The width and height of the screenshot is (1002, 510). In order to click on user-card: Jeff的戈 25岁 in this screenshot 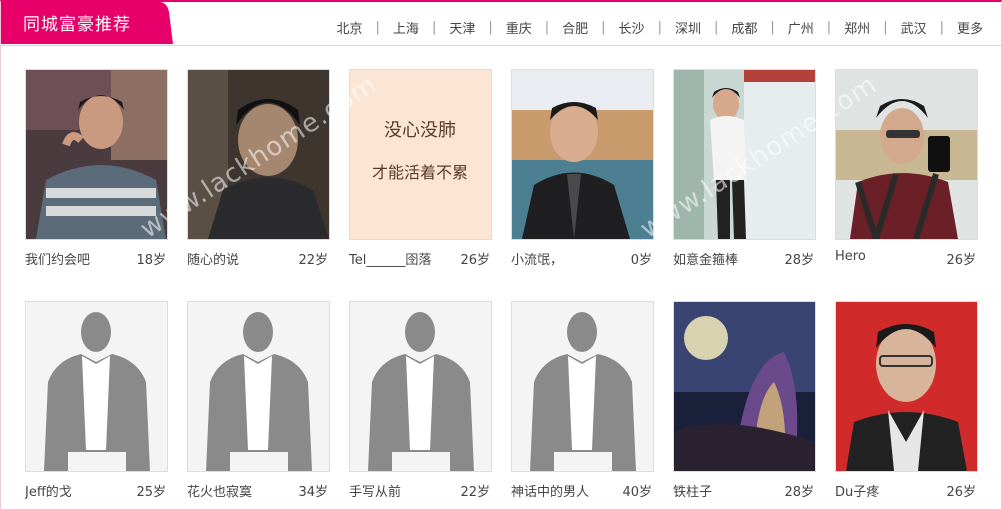, I will do `click(96, 401)`.